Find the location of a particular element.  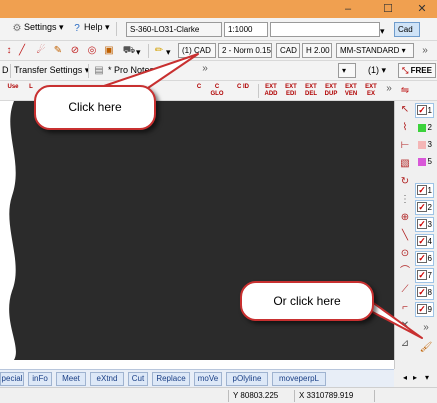

x-coordinate: X 3310789.919 is located at coordinates (334, 396).